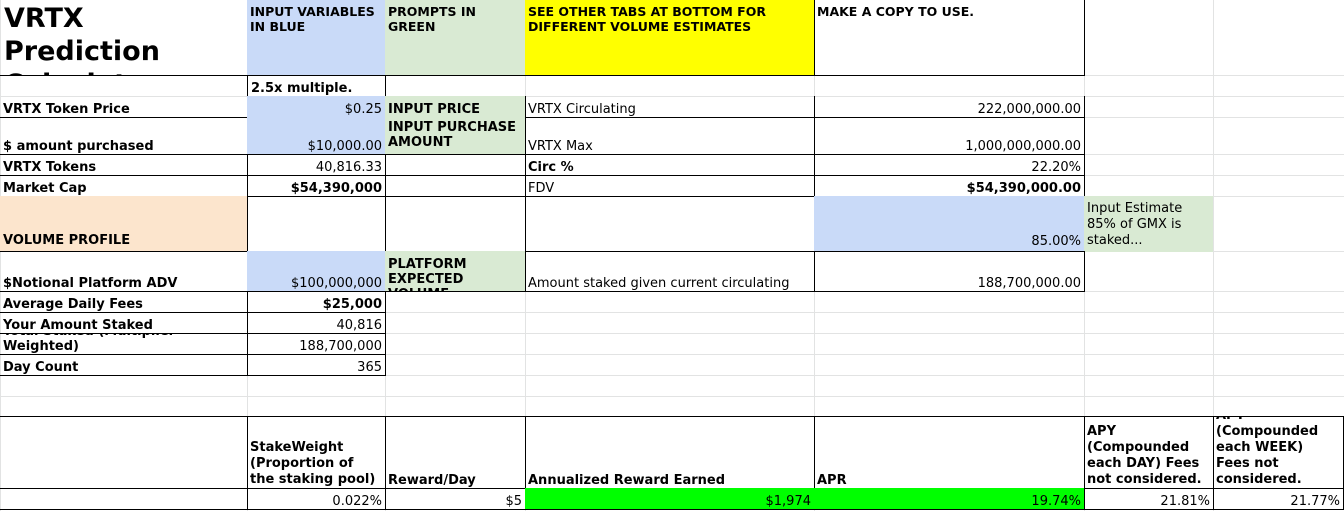 This screenshot has height=511, width=1344. I want to click on input-staked-pct: 85.00%, so click(949, 224).